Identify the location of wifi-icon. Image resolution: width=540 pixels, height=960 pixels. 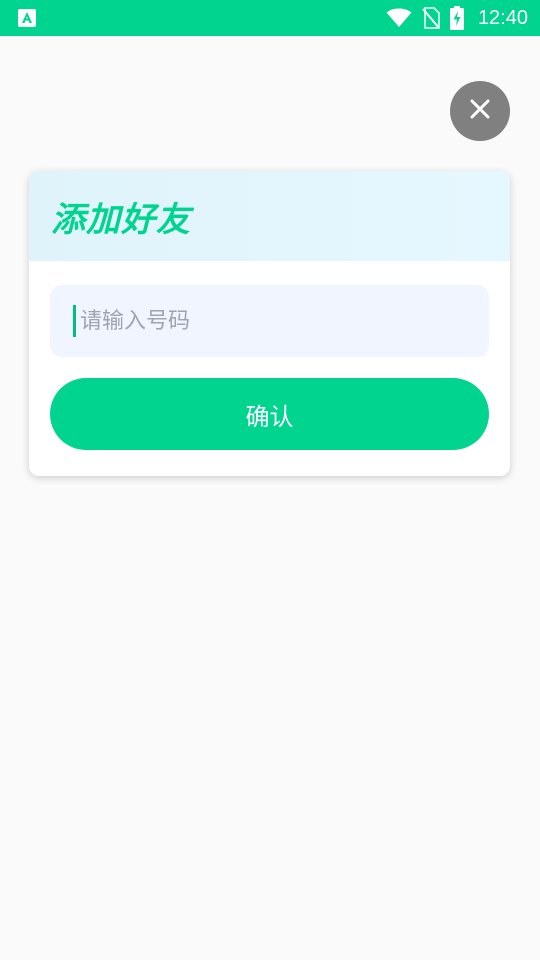
(399, 18).